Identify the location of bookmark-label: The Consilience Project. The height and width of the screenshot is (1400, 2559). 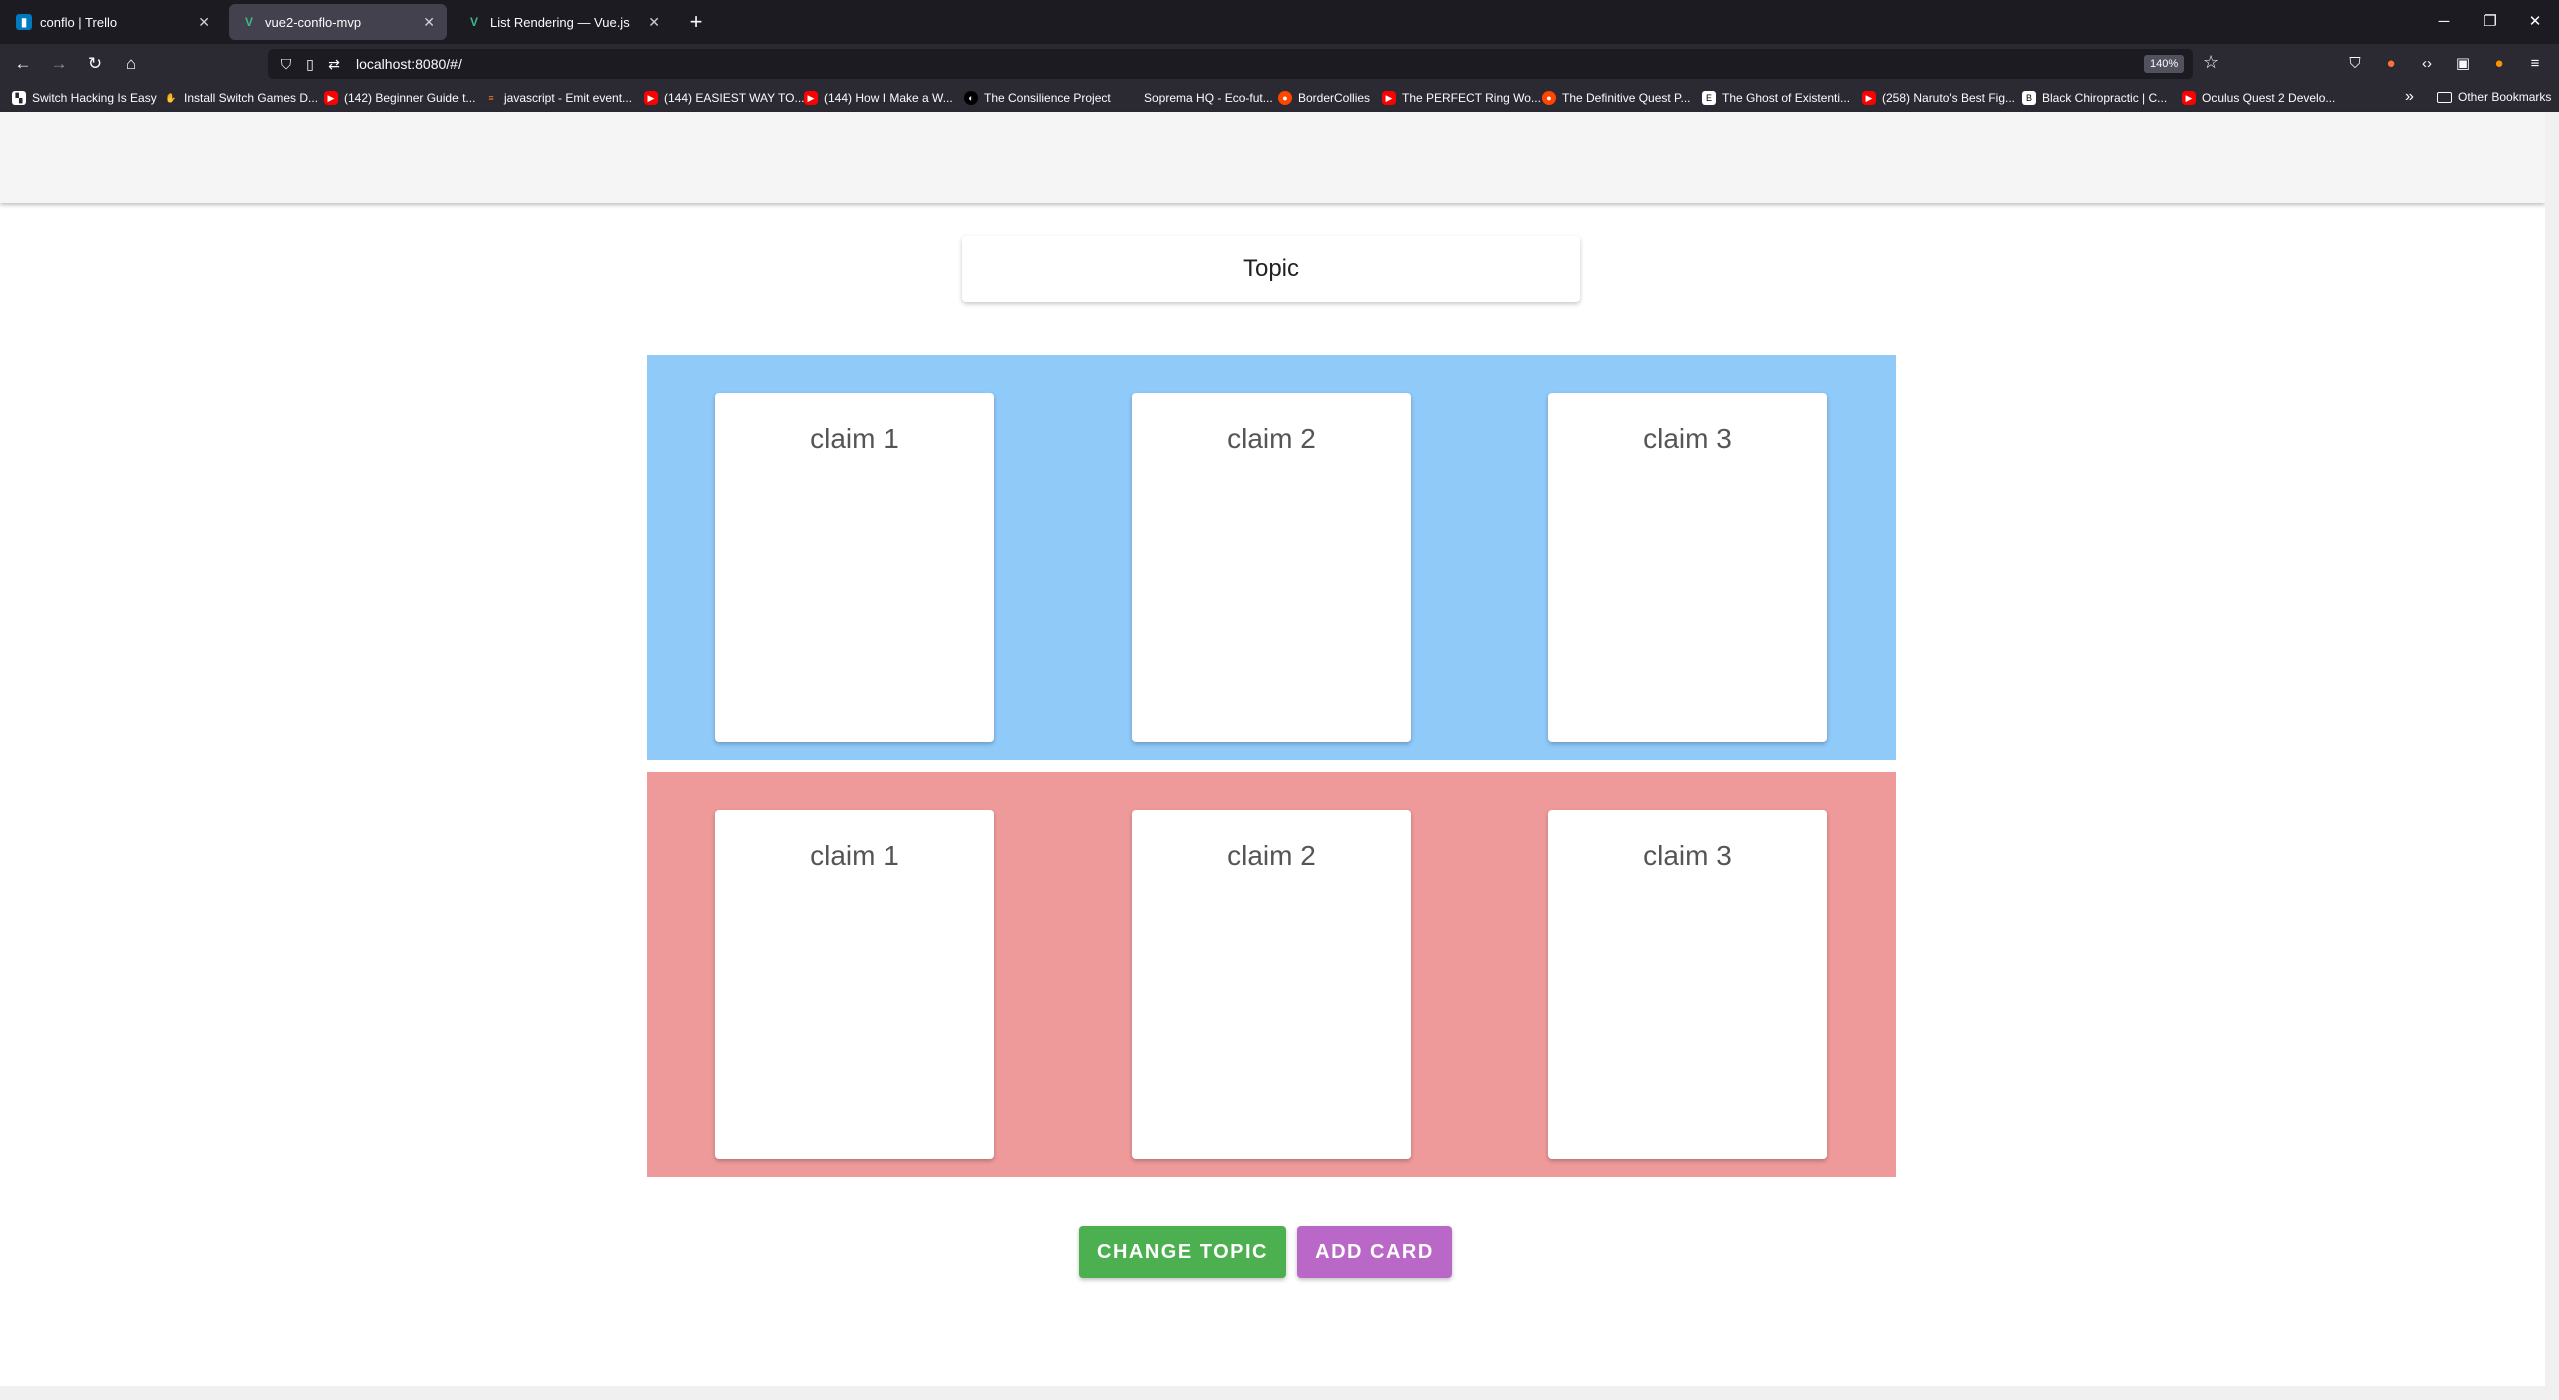
(1047, 98).